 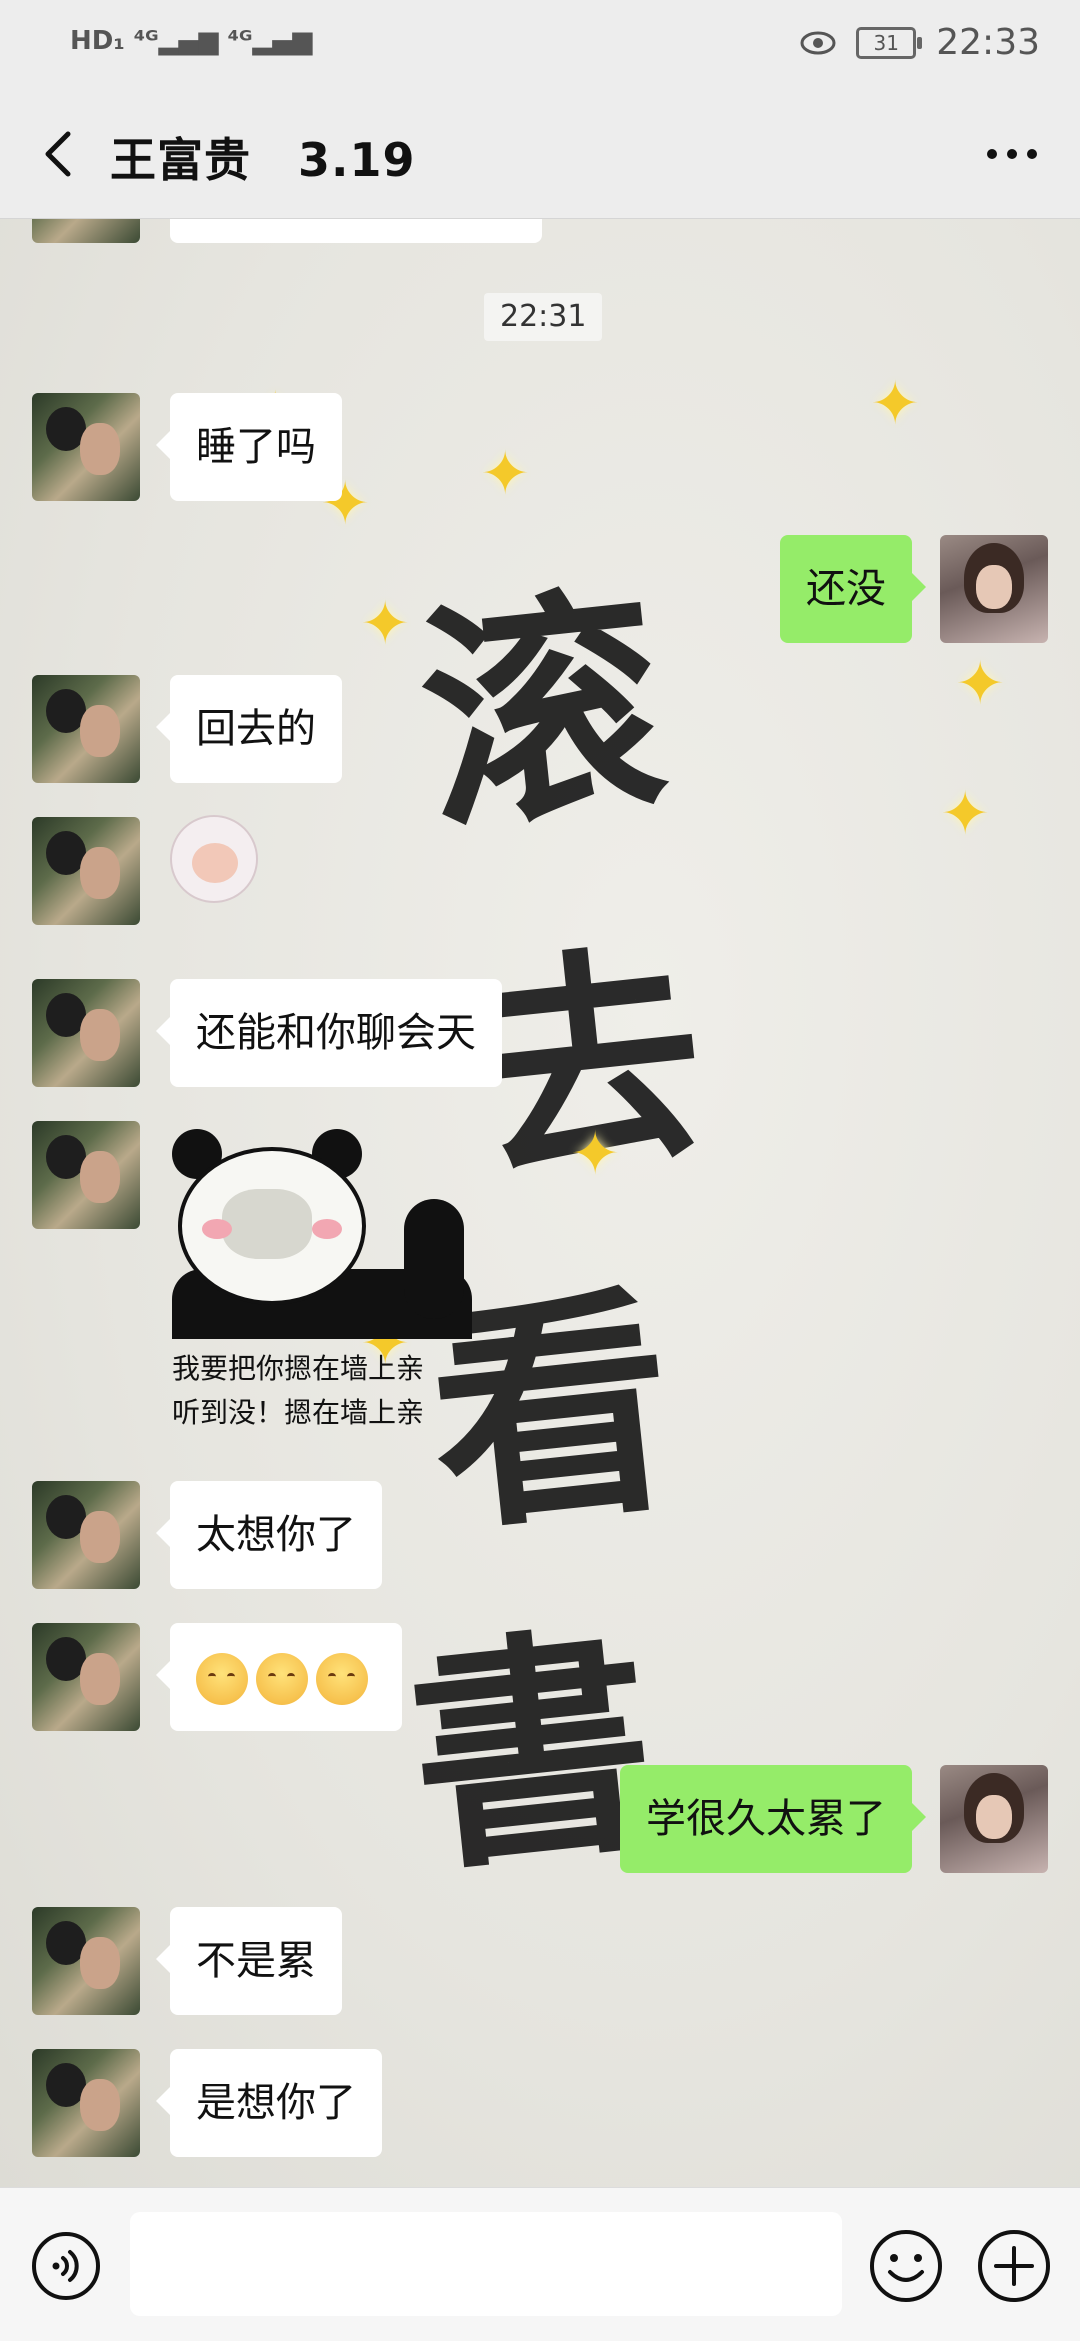 What do you see at coordinates (773, 1819) in the screenshot?
I see `message-bubble: 学很久太累了` at bounding box center [773, 1819].